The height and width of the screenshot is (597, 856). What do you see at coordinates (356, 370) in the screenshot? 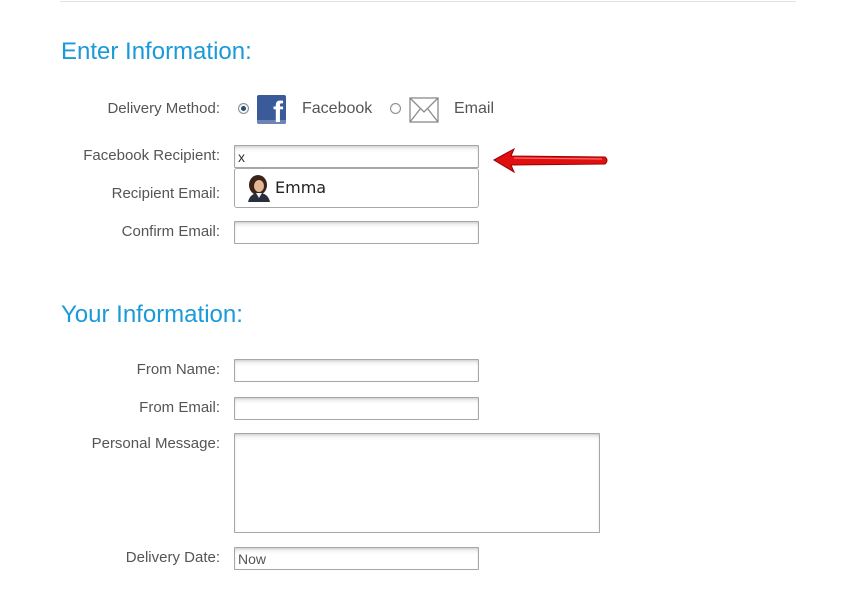
I see `from-name-input` at bounding box center [356, 370].